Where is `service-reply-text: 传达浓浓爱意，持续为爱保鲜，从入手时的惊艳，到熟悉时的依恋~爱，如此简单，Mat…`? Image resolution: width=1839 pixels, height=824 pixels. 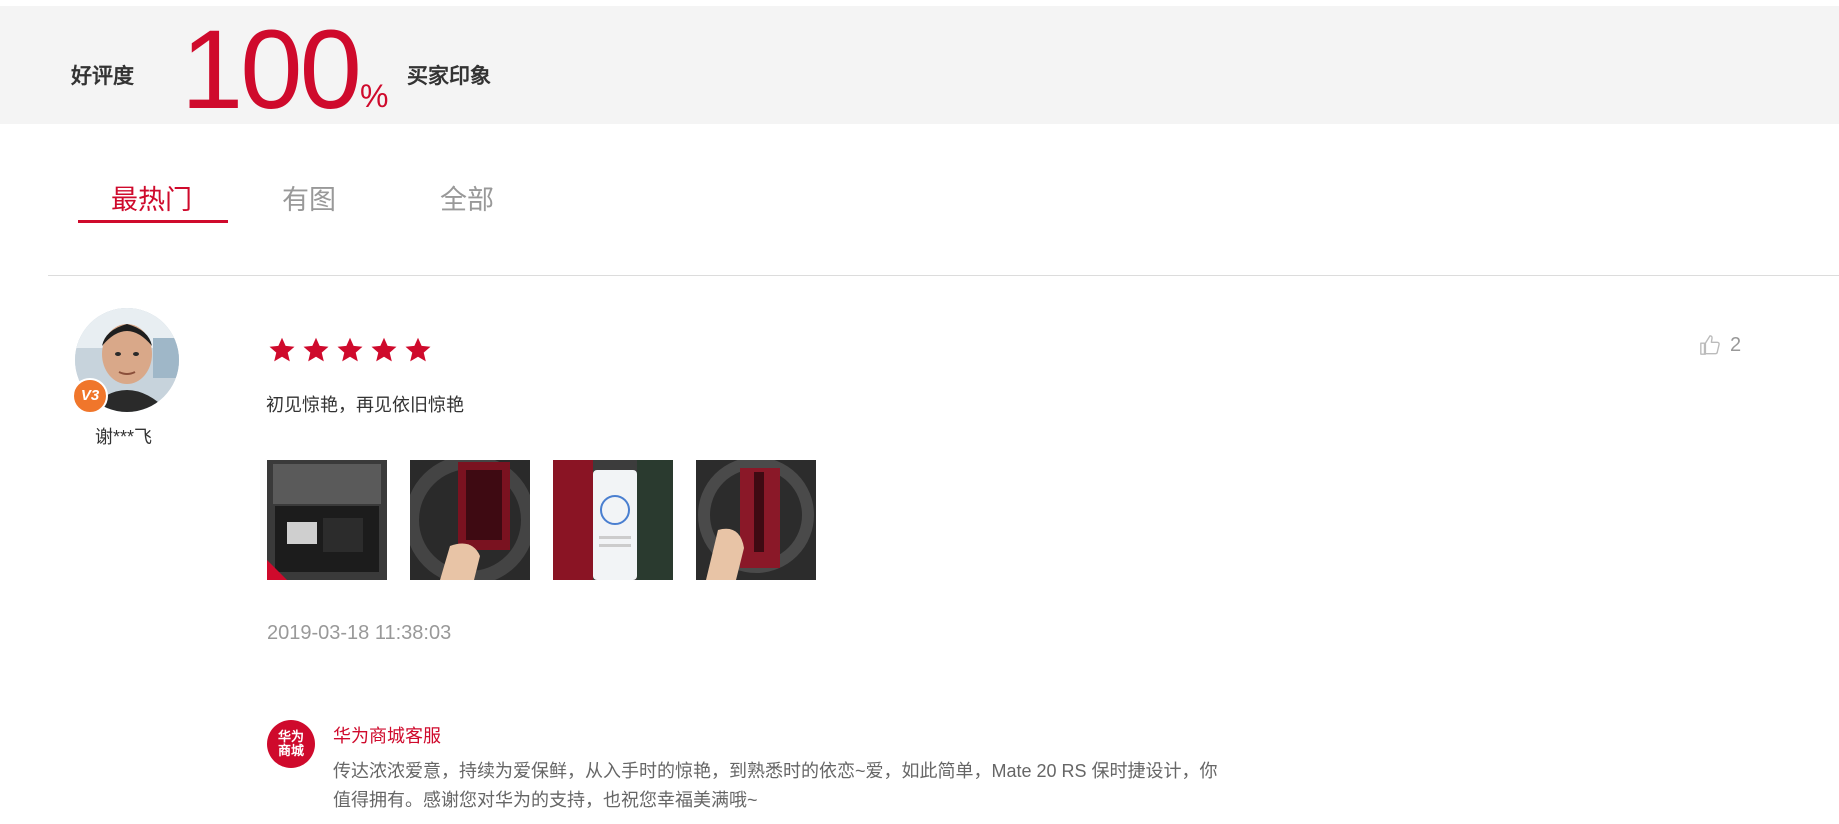
service-reply-text: 传达浓浓爱意，持续为爱保鲜，从入手时的惊艳，到熟悉时的依恋~爱，如此简单，Mat… is located at coordinates (775, 785).